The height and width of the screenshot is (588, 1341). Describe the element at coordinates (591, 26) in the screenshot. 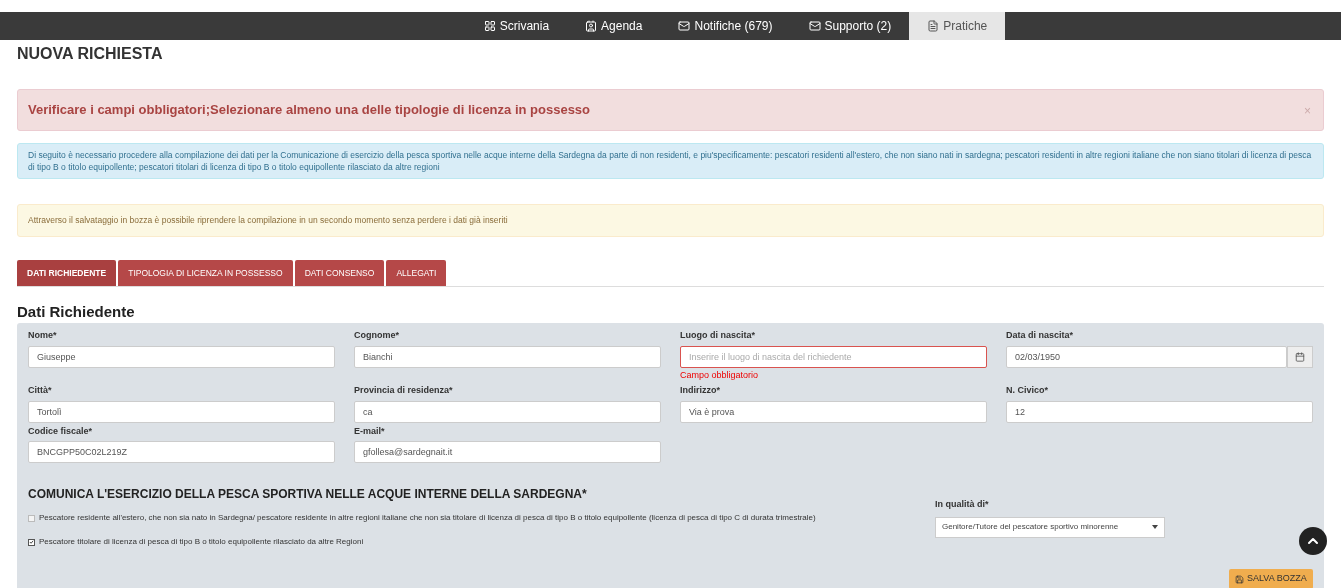

I see `contact-icon` at that location.